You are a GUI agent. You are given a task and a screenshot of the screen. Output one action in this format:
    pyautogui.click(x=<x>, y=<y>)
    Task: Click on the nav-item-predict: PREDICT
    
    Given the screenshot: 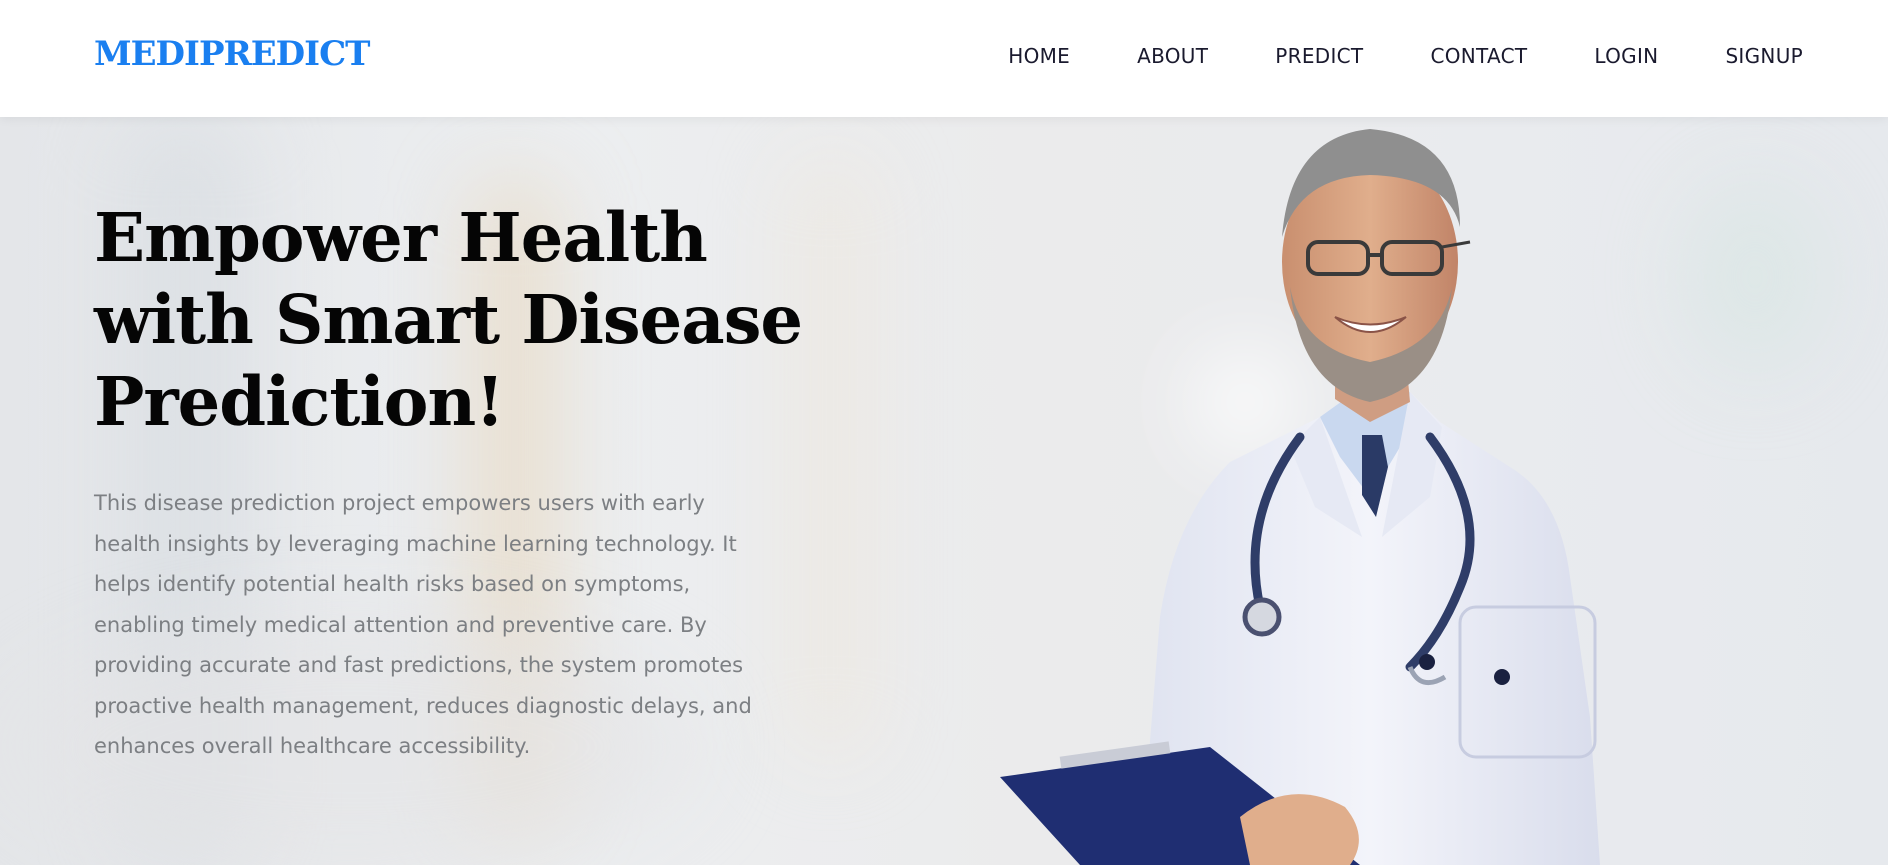 What is the action you would take?
    pyautogui.click(x=1319, y=56)
    